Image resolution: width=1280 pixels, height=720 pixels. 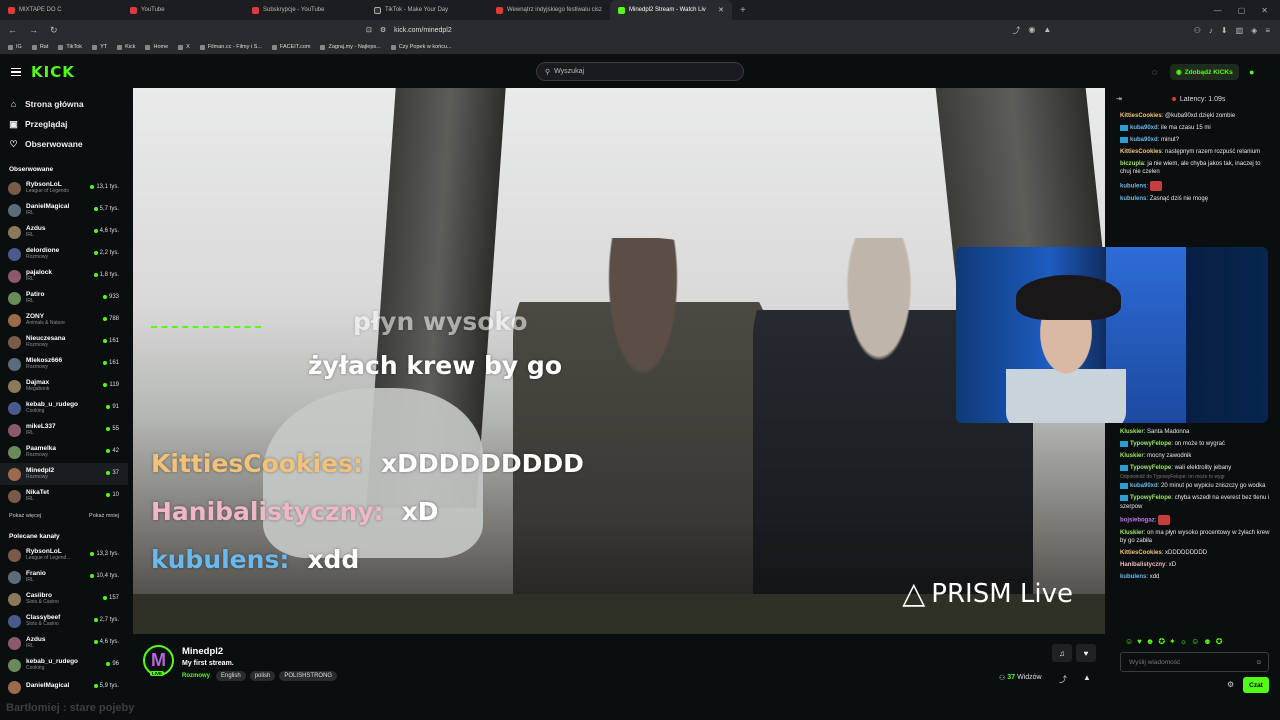 What do you see at coordinates (64, 687) in the screenshot?
I see `sidebar-channel-item: DanielMagical 5,9 tys.` at bounding box center [64, 687].